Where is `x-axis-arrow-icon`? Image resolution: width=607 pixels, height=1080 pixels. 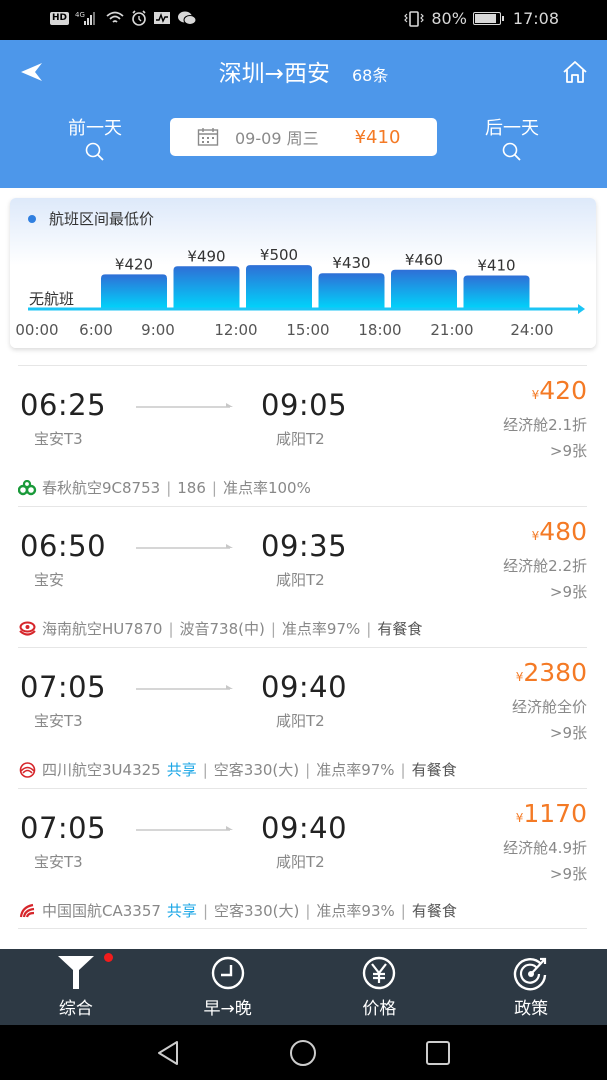 x-axis-arrow-icon is located at coordinates (581, 309).